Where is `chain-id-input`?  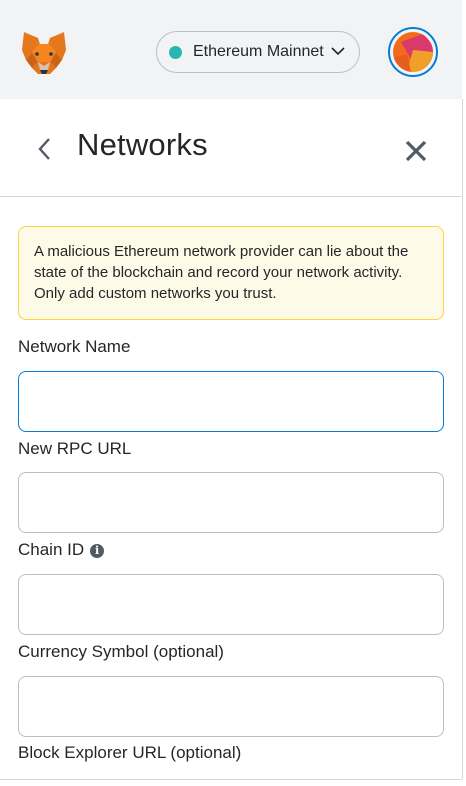
chain-id-input is located at coordinates (231, 604).